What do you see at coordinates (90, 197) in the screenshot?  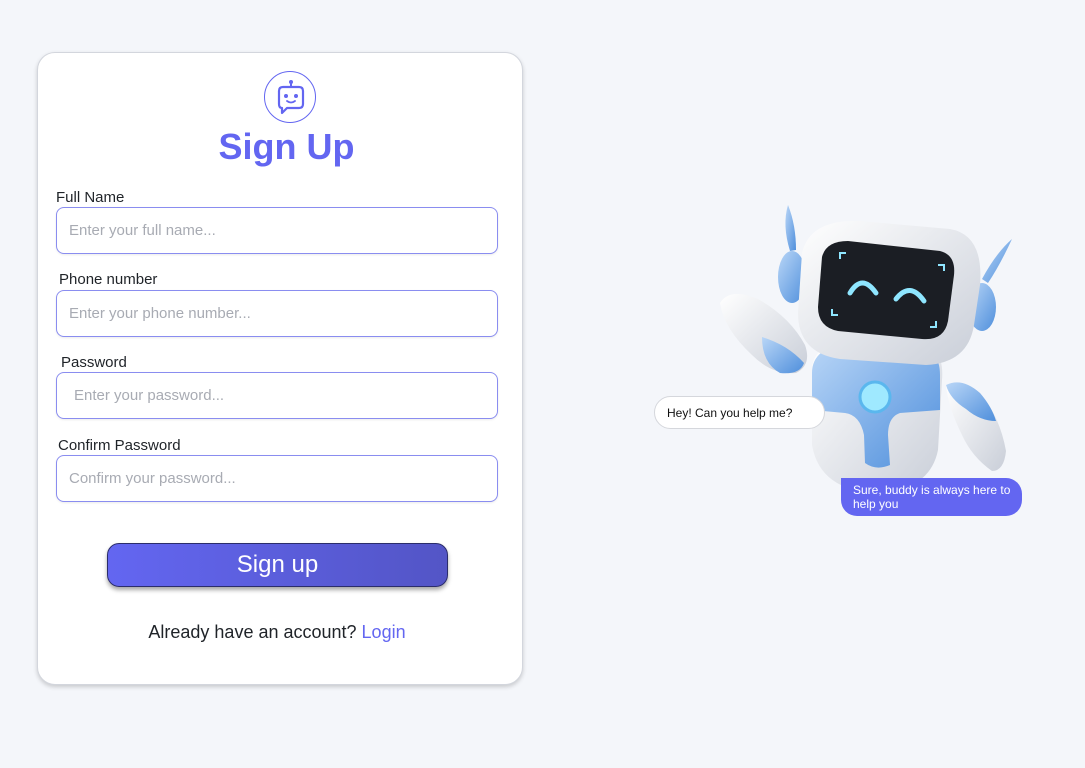 I see `full-name-label: Full Name` at bounding box center [90, 197].